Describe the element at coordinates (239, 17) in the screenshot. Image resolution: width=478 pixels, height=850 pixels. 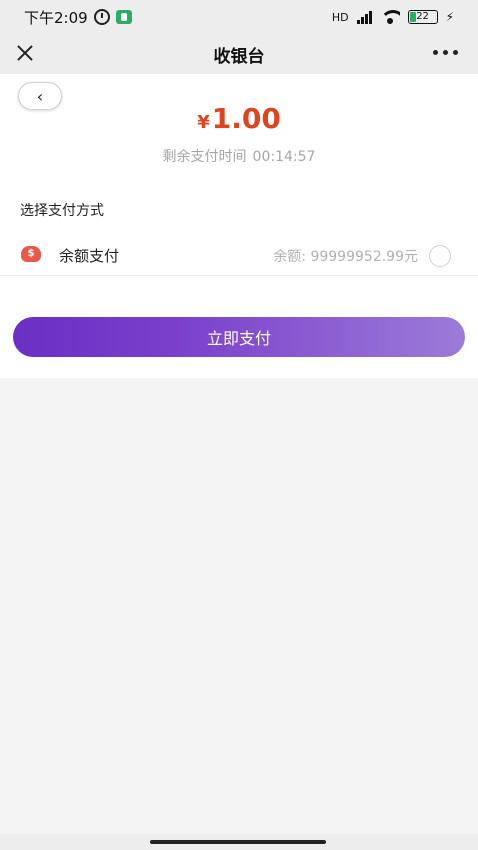
I see `status-bar: 下午2:09 HD 22 ⚡` at that location.